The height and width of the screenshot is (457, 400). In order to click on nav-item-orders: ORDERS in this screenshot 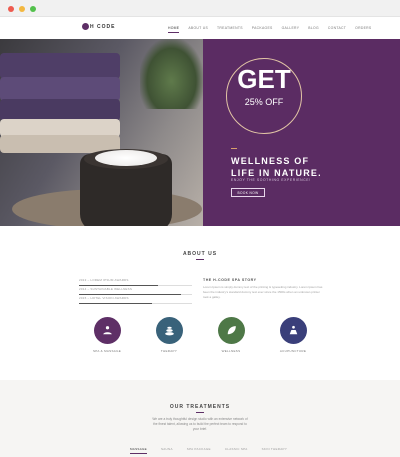, I will do `click(363, 29)`.